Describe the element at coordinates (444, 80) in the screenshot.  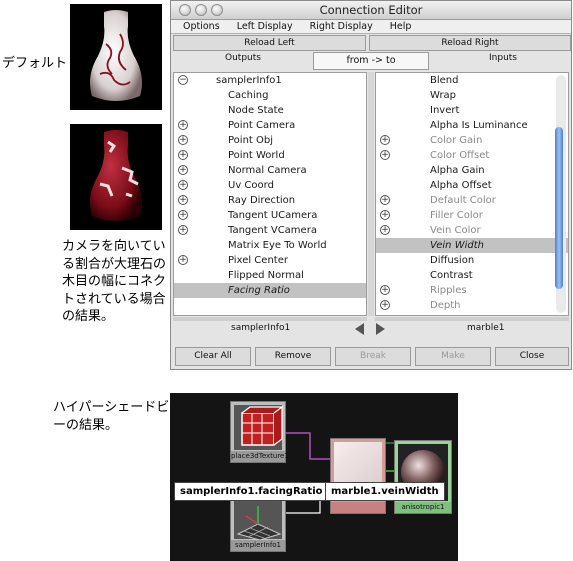
I see `inputs-item-label: Blend` at that location.